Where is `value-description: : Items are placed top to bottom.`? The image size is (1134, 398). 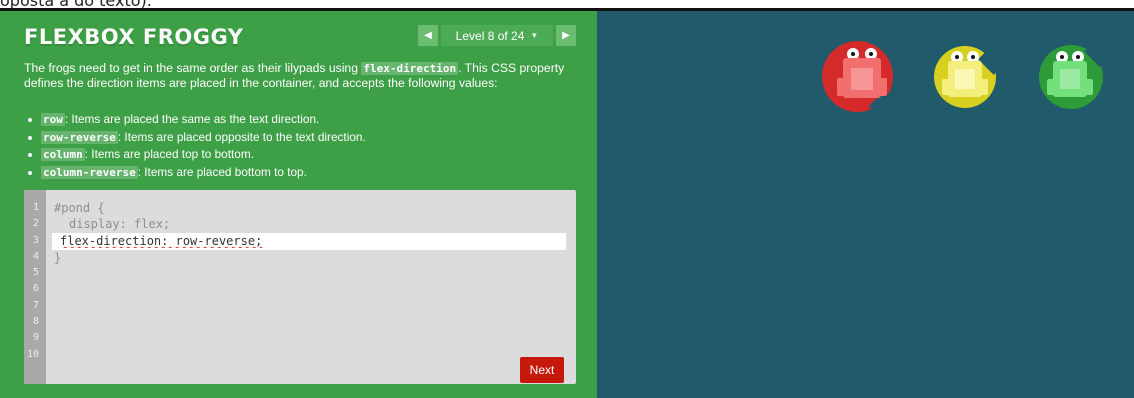
value-description: : Items are placed top to bottom. is located at coordinates (169, 154).